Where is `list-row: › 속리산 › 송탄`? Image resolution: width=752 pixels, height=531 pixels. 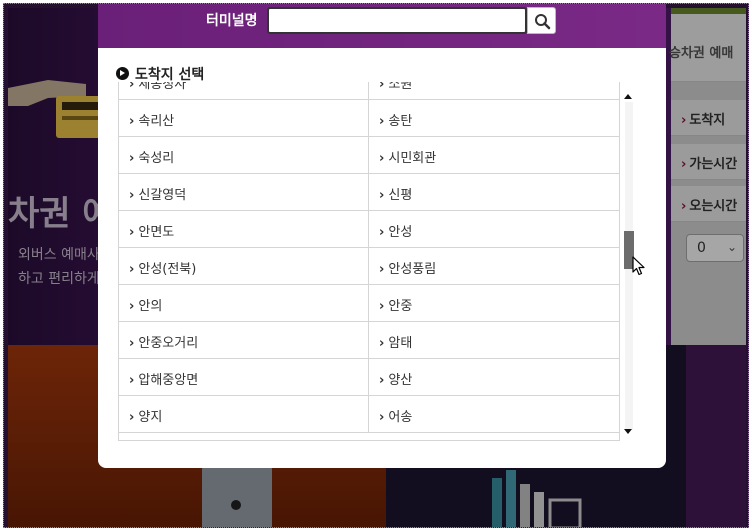 list-row: › 속리산 › 송탄 is located at coordinates (369, 118).